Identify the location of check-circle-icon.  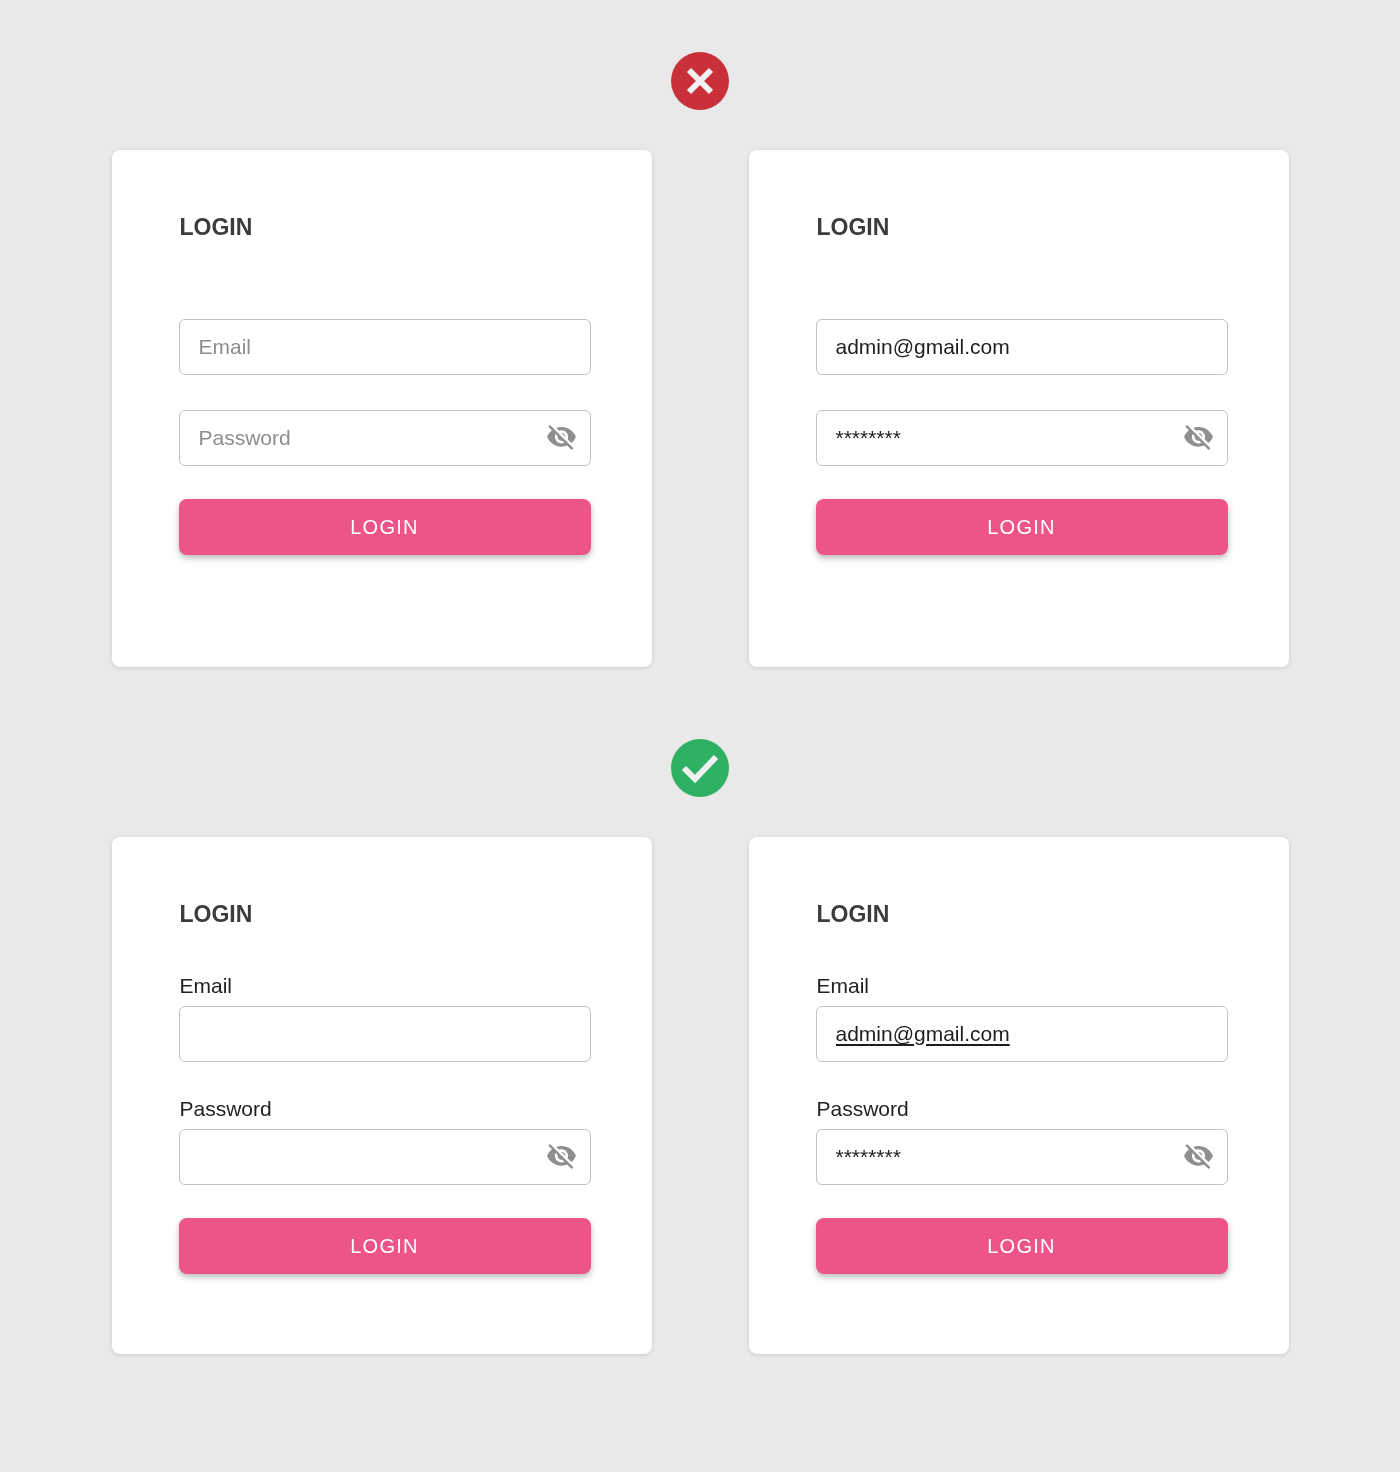
(700, 768).